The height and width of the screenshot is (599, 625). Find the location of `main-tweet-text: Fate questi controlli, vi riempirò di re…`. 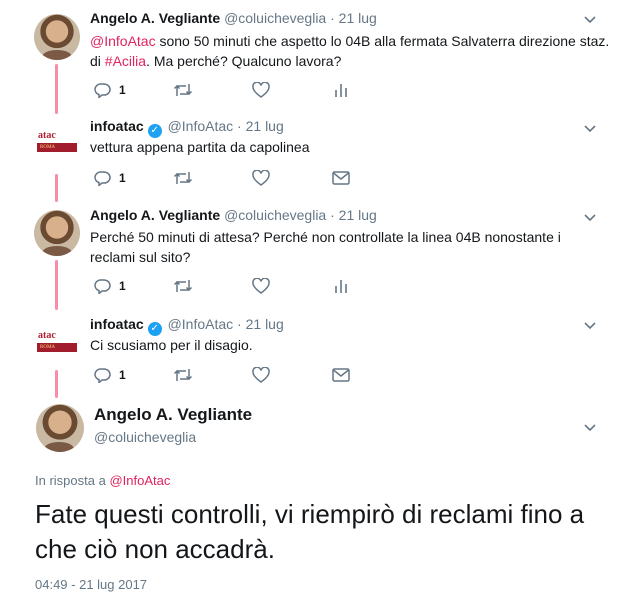

main-tweet-text: Fate questi controlli, vi riempirò di re… is located at coordinates (310, 531).